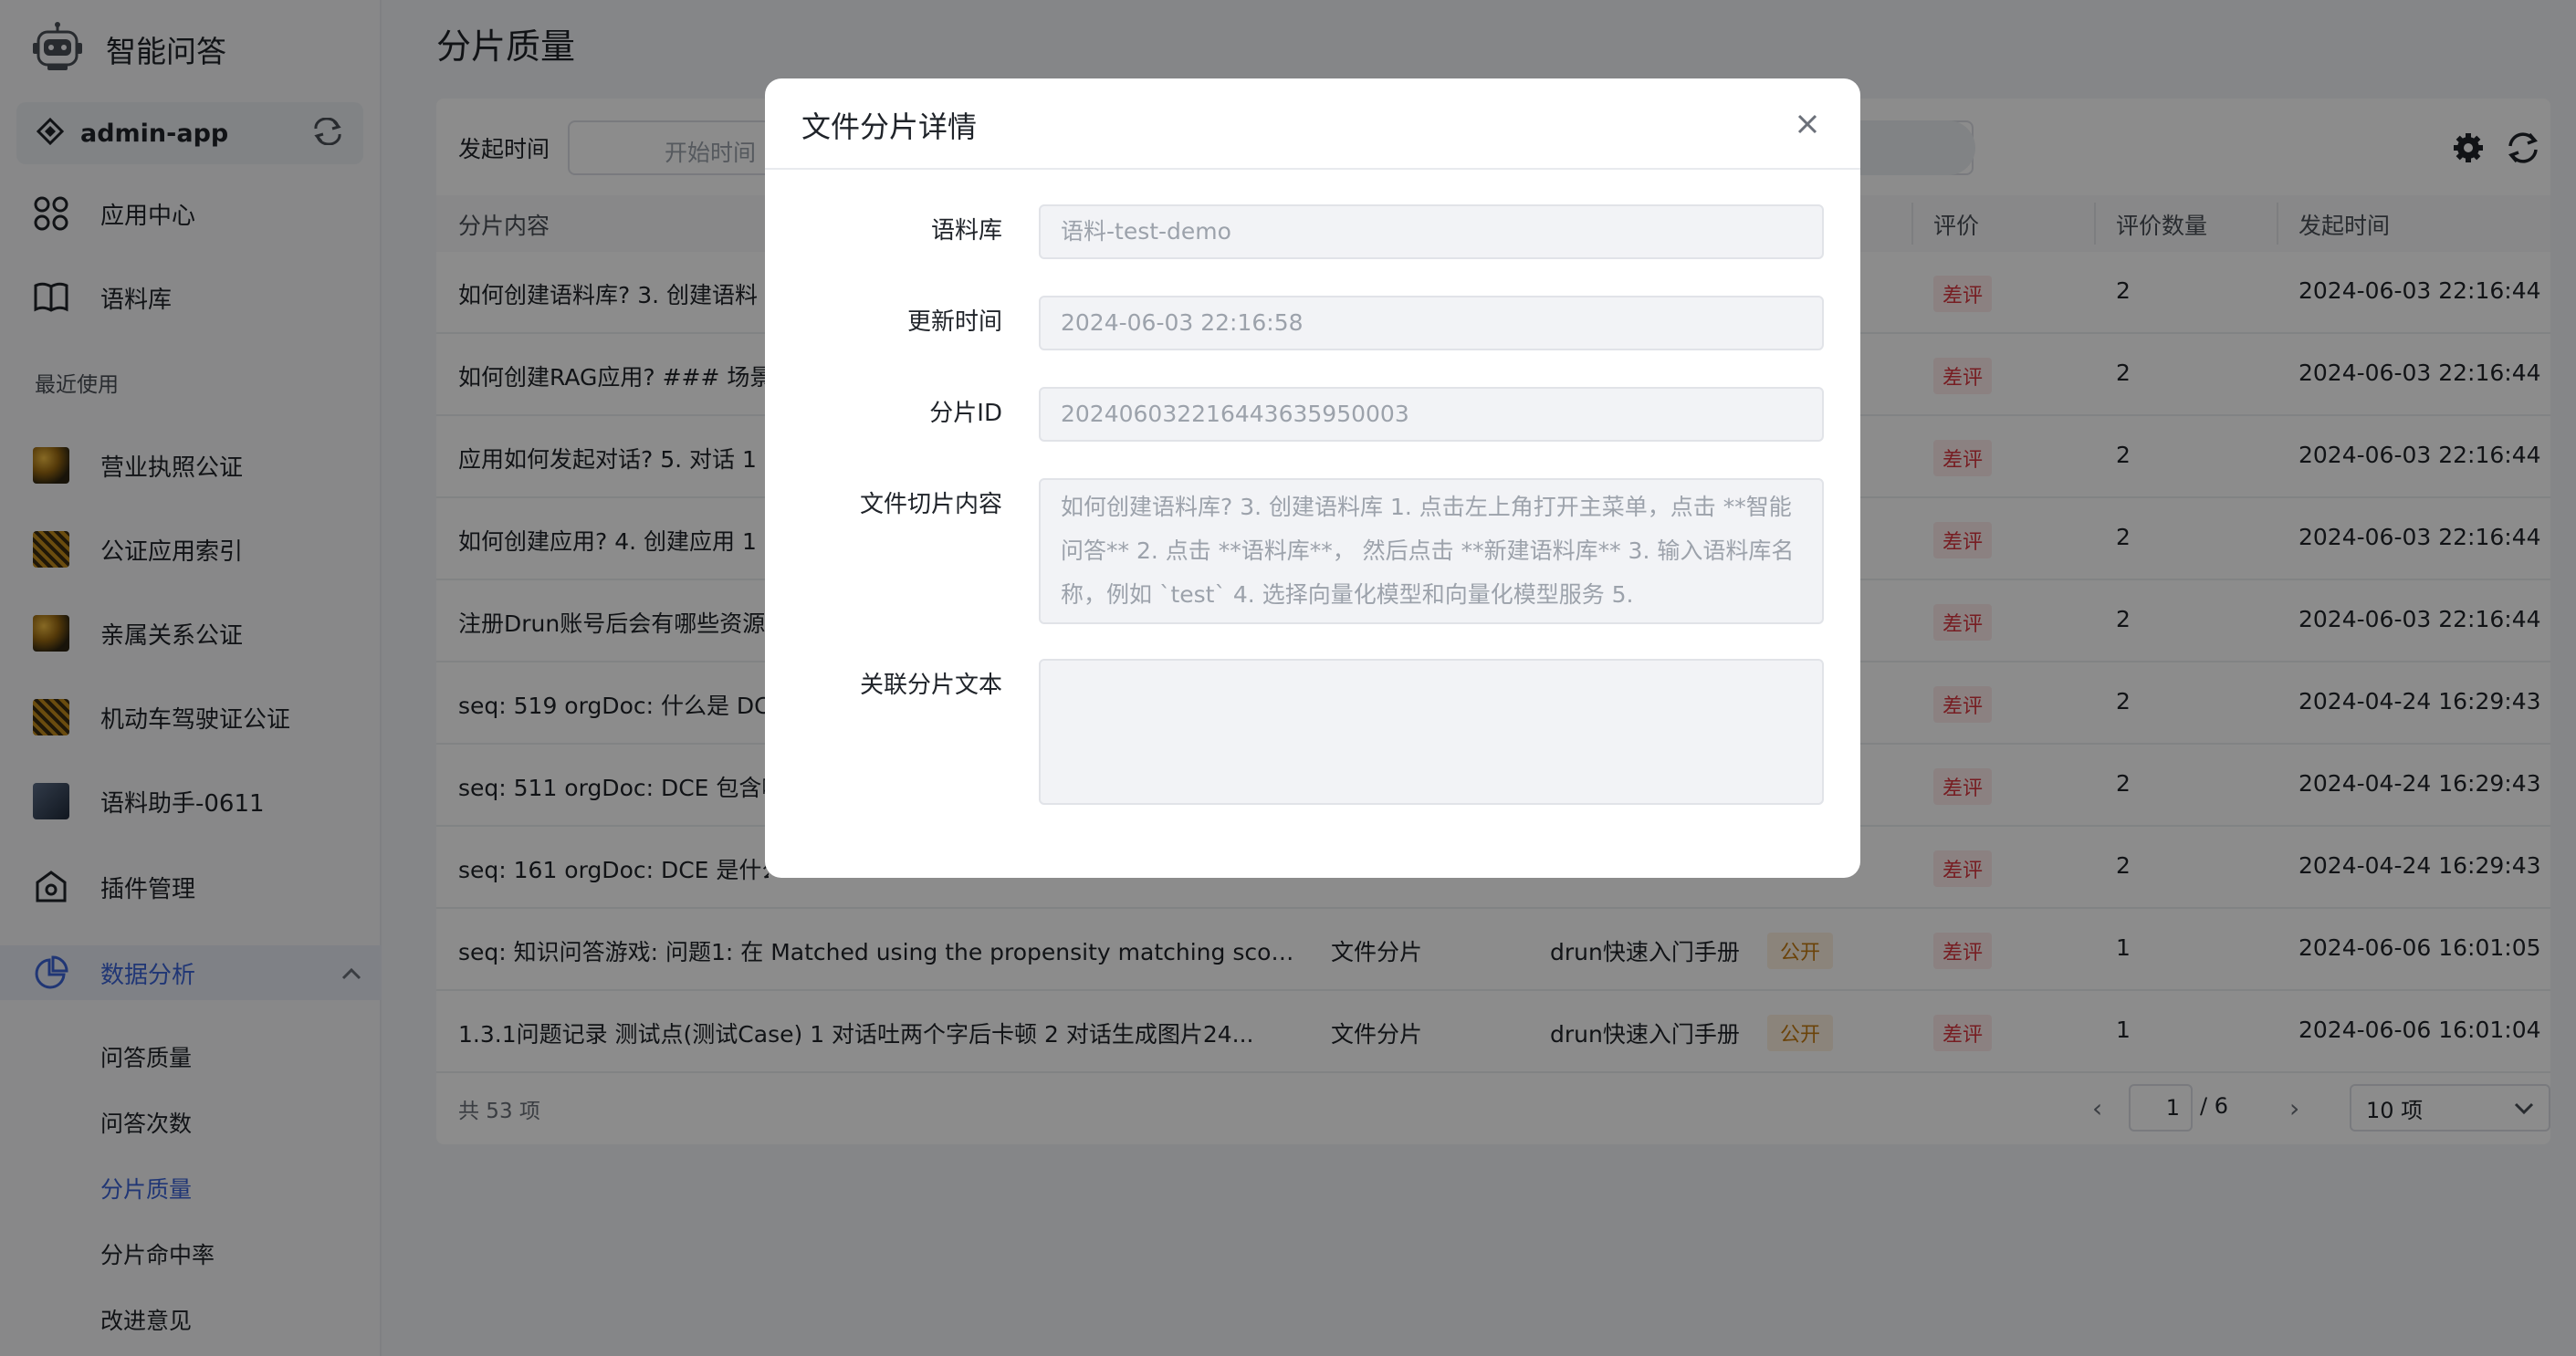 The image size is (2576, 1356). What do you see at coordinates (1808, 124) in the screenshot?
I see `close-icon` at bounding box center [1808, 124].